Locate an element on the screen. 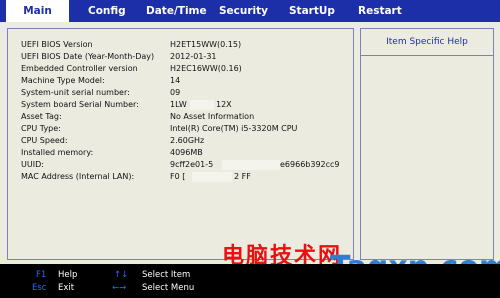  tab-startup: StartUp is located at coordinates (312, 11).